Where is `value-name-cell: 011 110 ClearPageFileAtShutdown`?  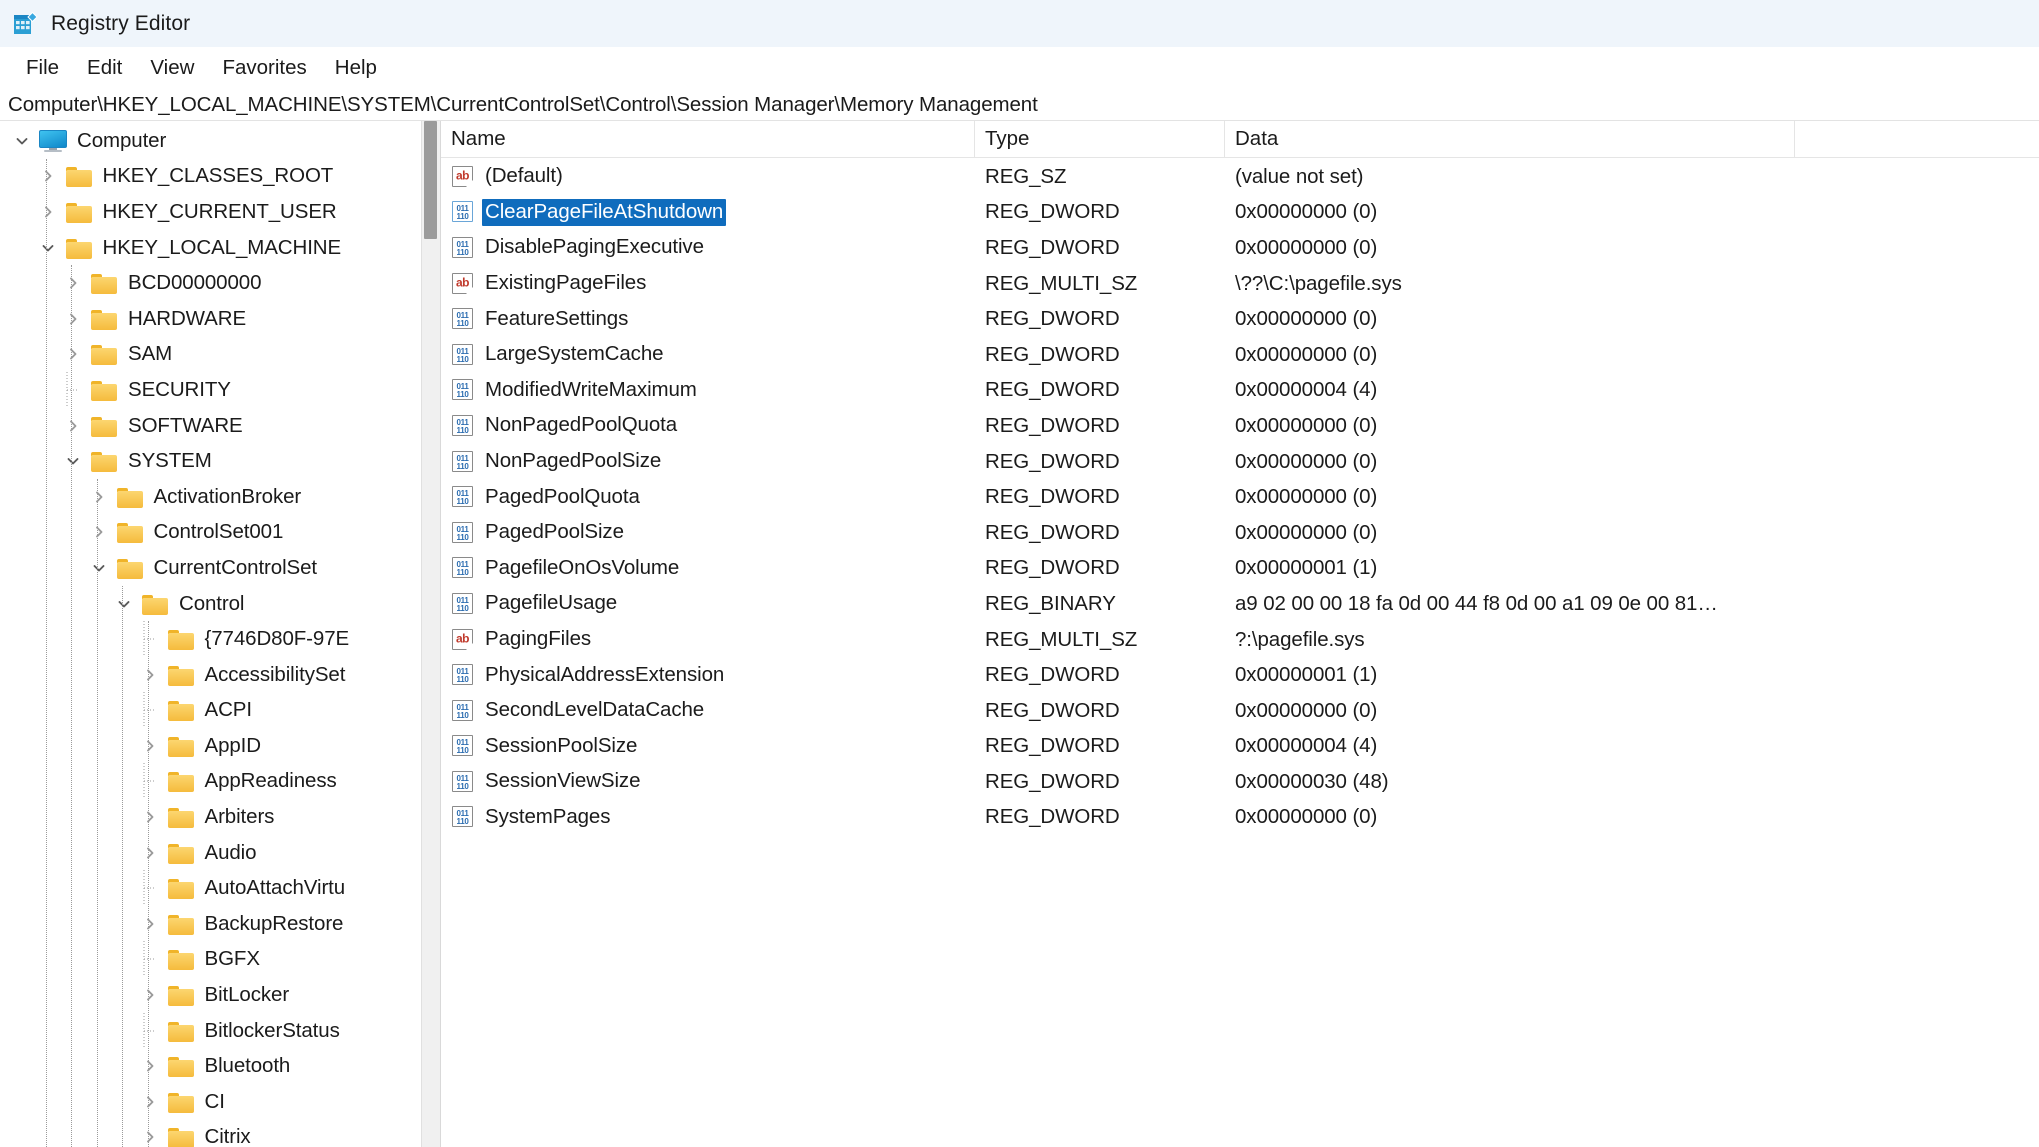
value-name-cell: 011 110 ClearPageFileAtShutdown is located at coordinates (708, 212).